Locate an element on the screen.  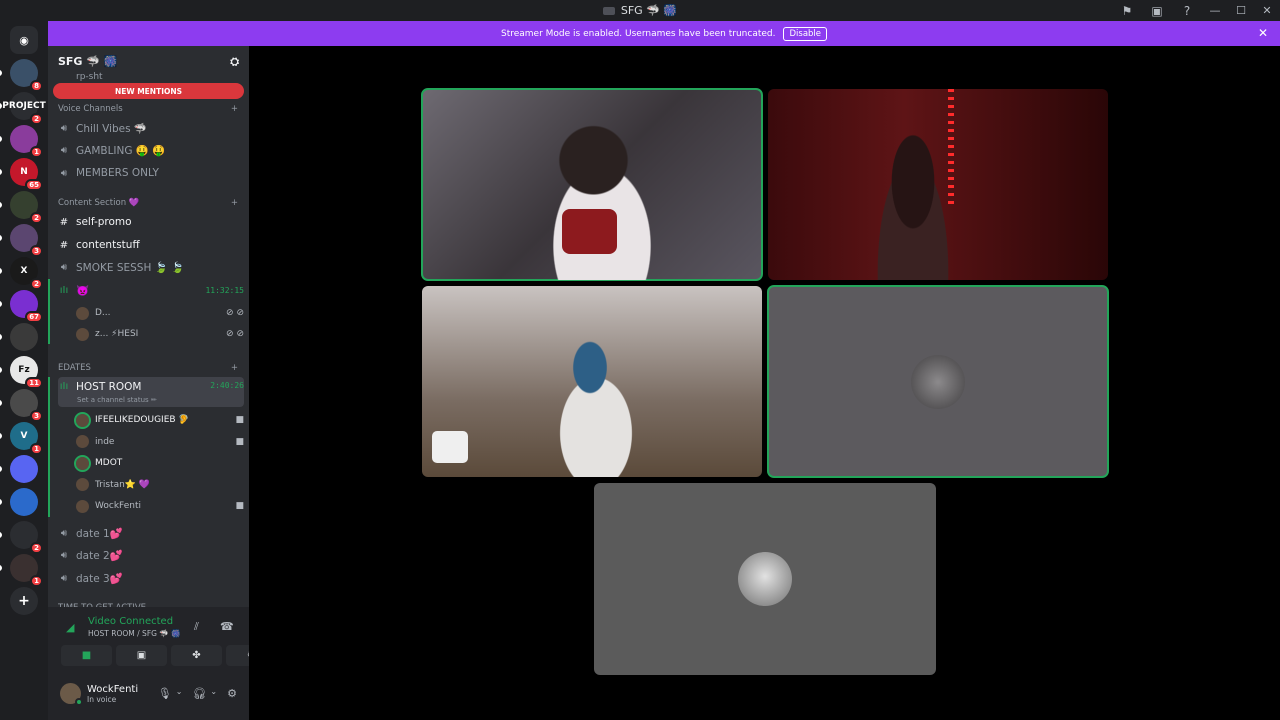
server-label: V is located at coordinates (24, 436).